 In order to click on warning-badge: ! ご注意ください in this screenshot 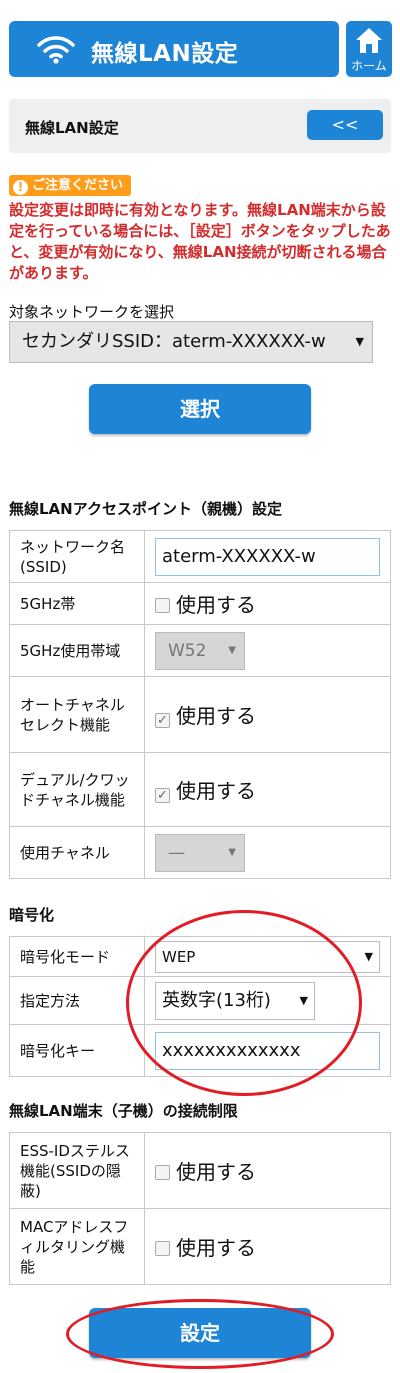, I will do `click(70, 185)`.